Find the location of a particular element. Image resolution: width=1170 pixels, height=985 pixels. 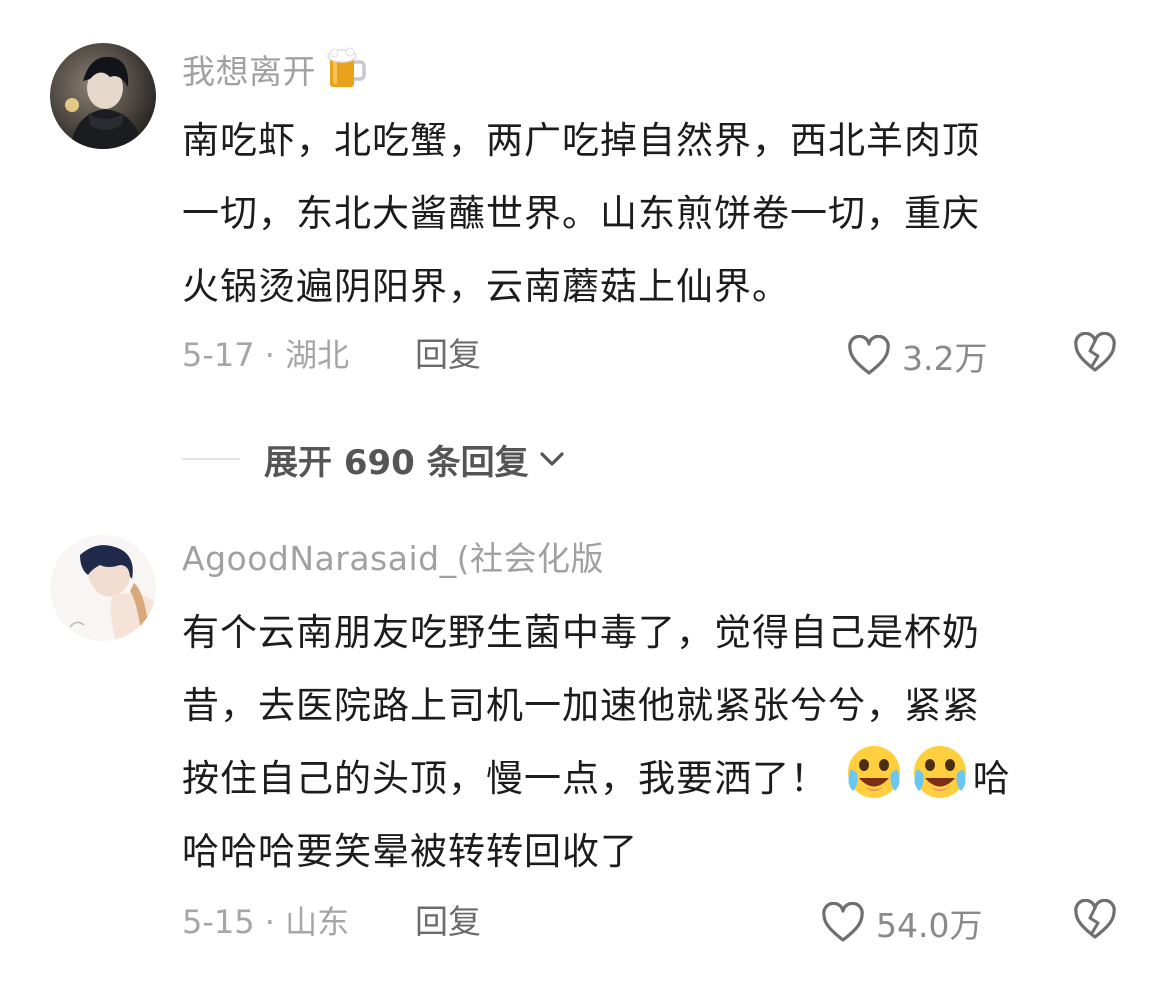

comment-line: 火锅烫遍阴阳界，云南蘑菇上仙界。 is located at coordinates (486, 286).